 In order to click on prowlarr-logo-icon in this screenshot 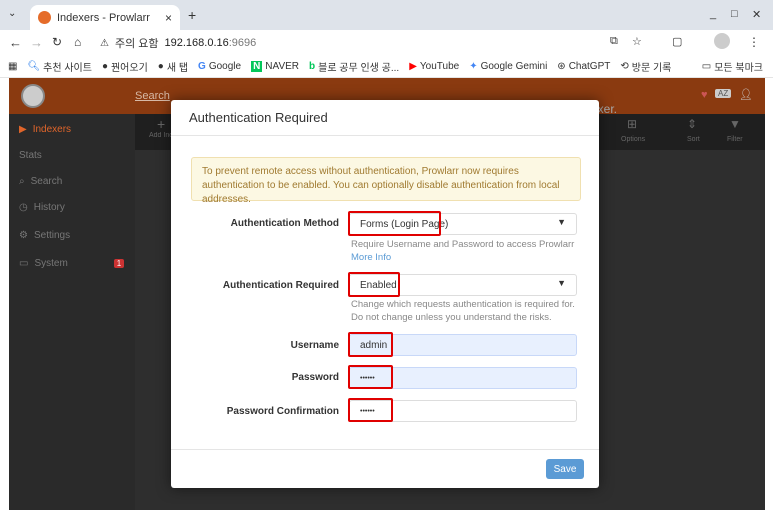, I will do `click(33, 96)`.